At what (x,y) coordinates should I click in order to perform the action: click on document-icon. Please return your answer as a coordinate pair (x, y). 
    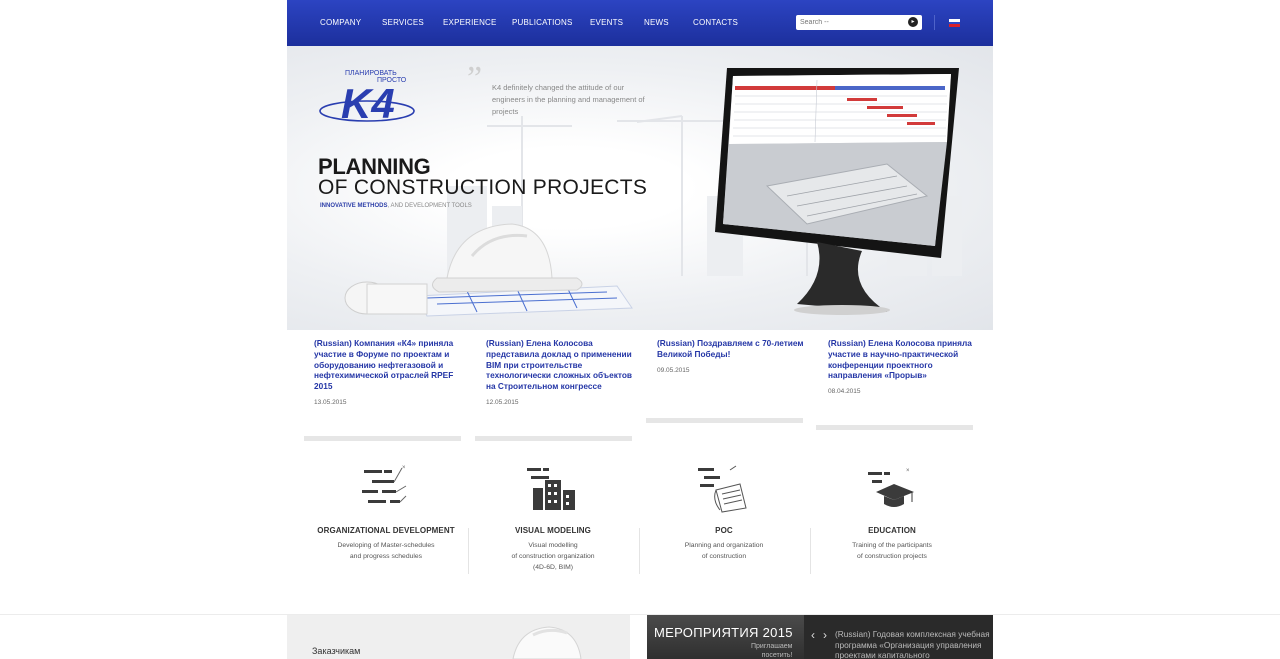
    Looking at the image, I should click on (722, 489).